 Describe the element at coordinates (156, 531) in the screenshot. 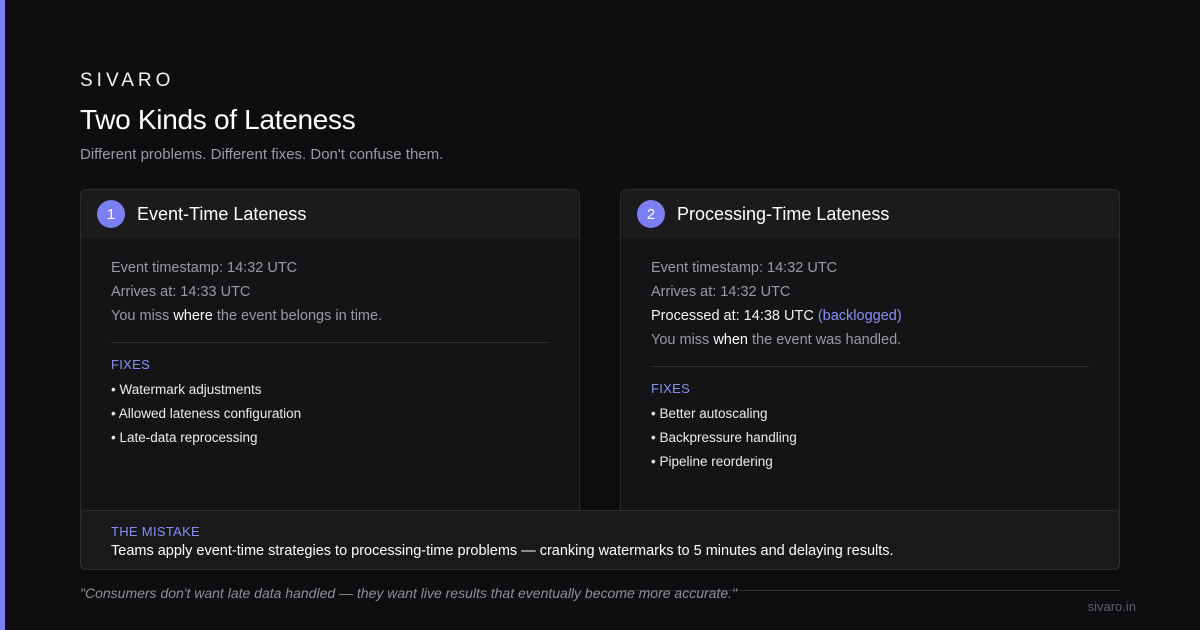

I see `mistake-label: THE MISTAKE` at that location.